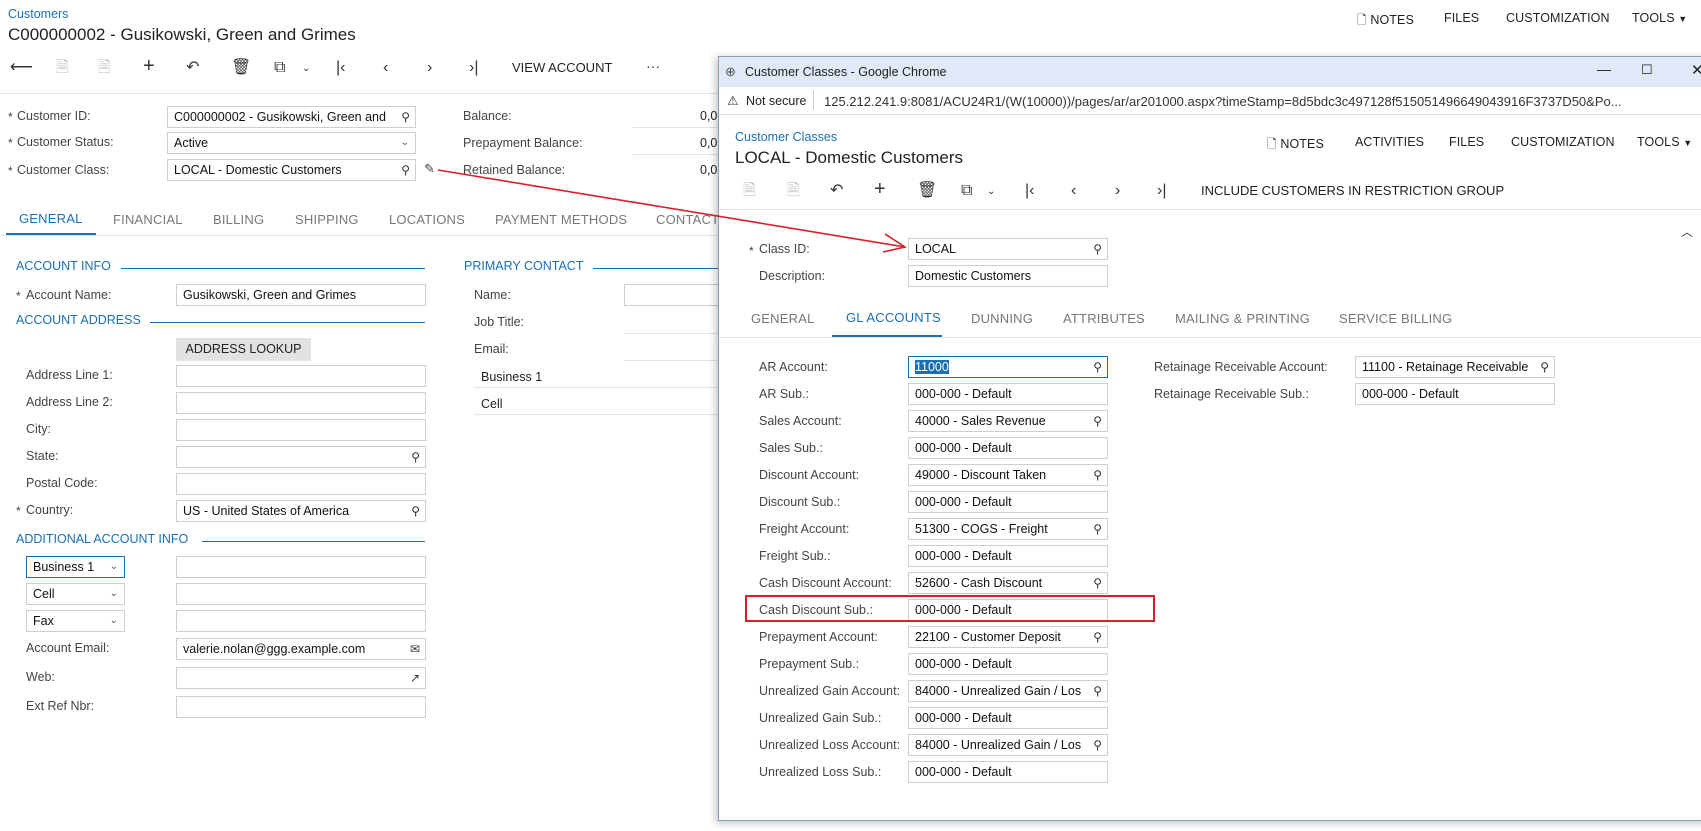 The width and height of the screenshot is (1701, 831). I want to click on contact-name-field, so click(672, 295).